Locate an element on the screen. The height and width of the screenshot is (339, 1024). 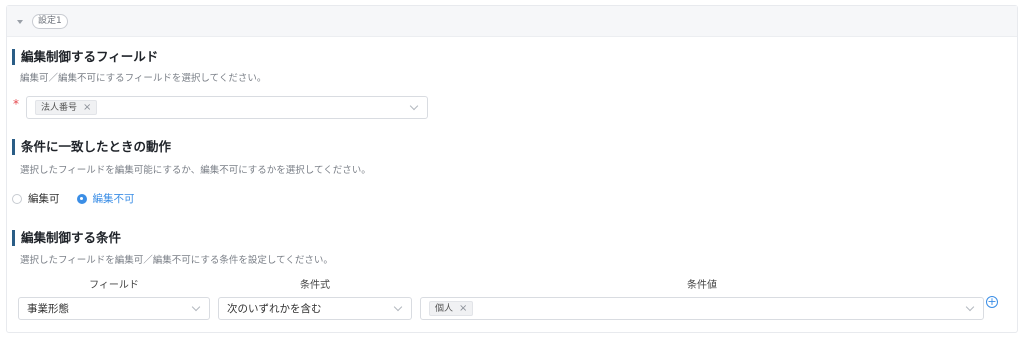
required-marker: * is located at coordinates (16, 104).